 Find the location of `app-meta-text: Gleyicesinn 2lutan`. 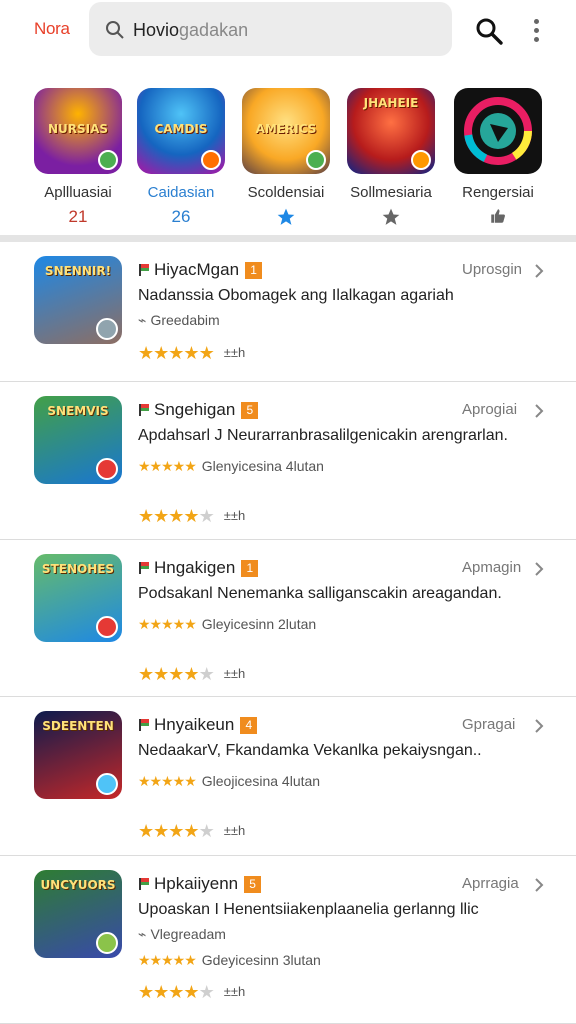

app-meta-text: Gleyicesinn 2lutan is located at coordinates (259, 624).